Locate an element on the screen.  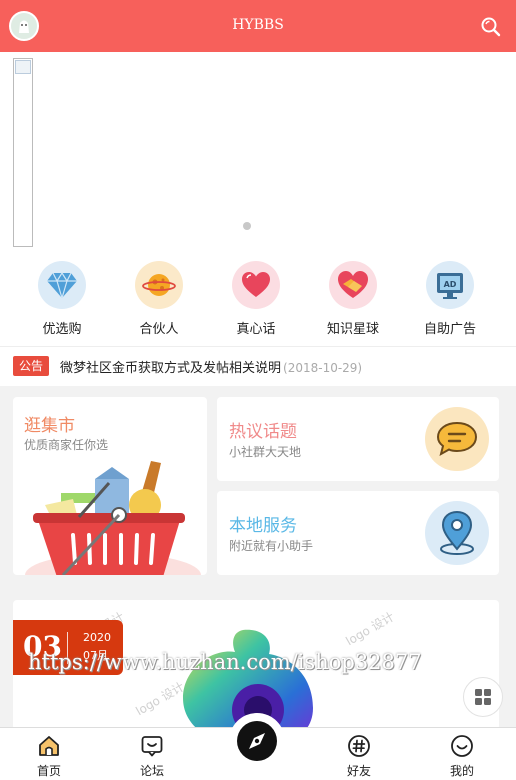
hash-icon is located at coordinates (359, 746).